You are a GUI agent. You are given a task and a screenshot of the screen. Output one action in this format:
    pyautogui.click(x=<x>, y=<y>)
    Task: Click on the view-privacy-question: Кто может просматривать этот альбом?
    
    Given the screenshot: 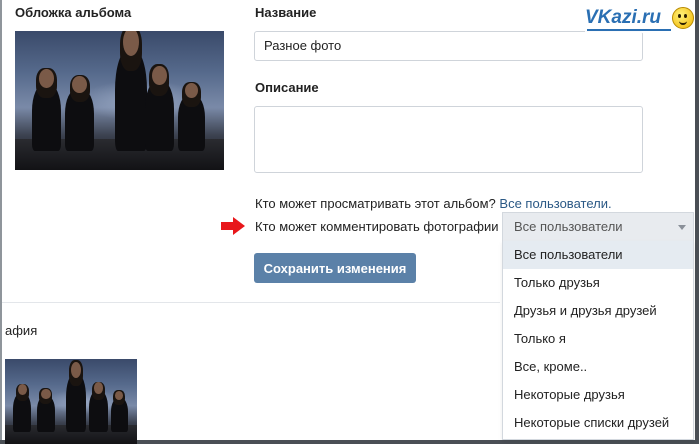 What is the action you would take?
    pyautogui.click(x=375, y=203)
    